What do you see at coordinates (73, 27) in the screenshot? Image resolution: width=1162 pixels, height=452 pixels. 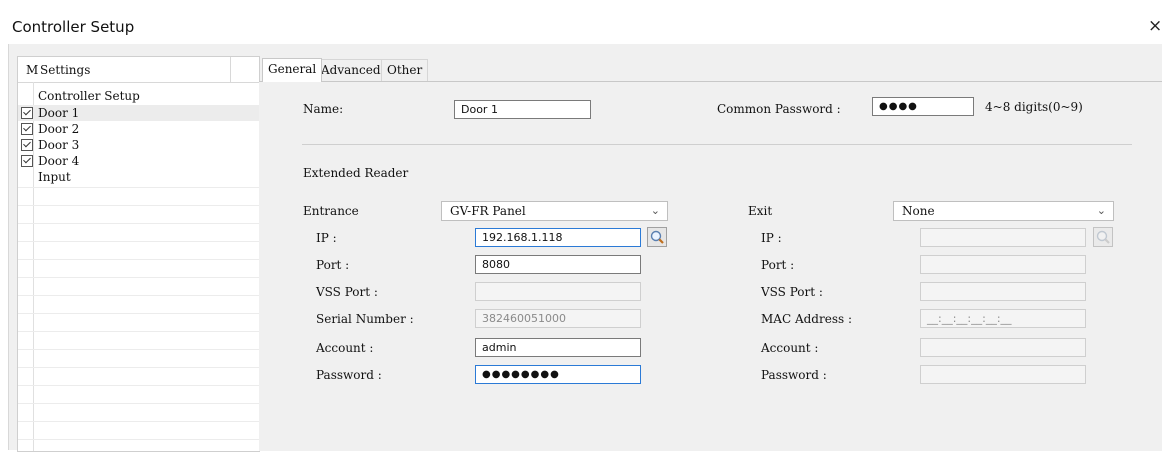 I see `window-title: Controller Setup` at bounding box center [73, 27].